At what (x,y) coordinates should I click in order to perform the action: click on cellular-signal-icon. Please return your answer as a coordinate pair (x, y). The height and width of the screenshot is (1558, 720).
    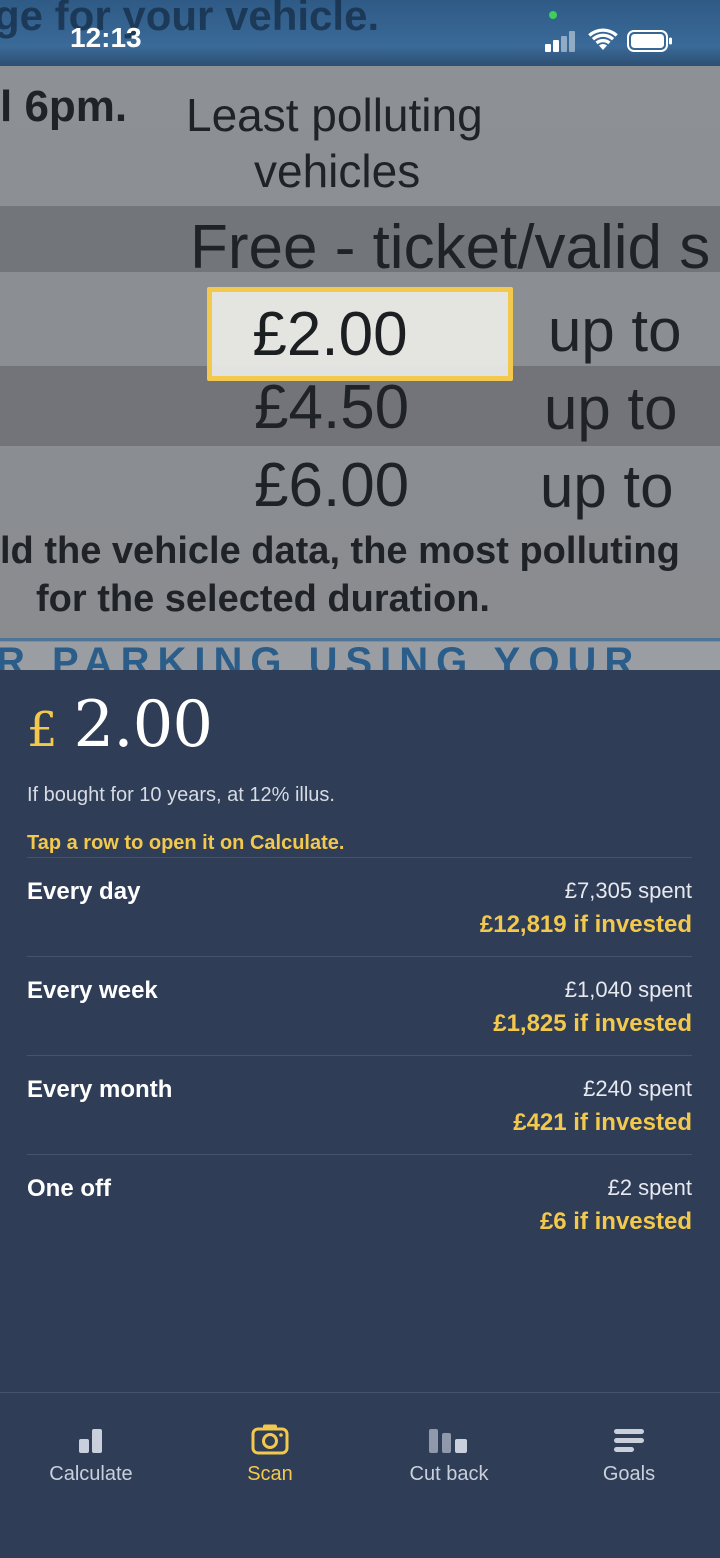
    Looking at the image, I should click on (562, 41).